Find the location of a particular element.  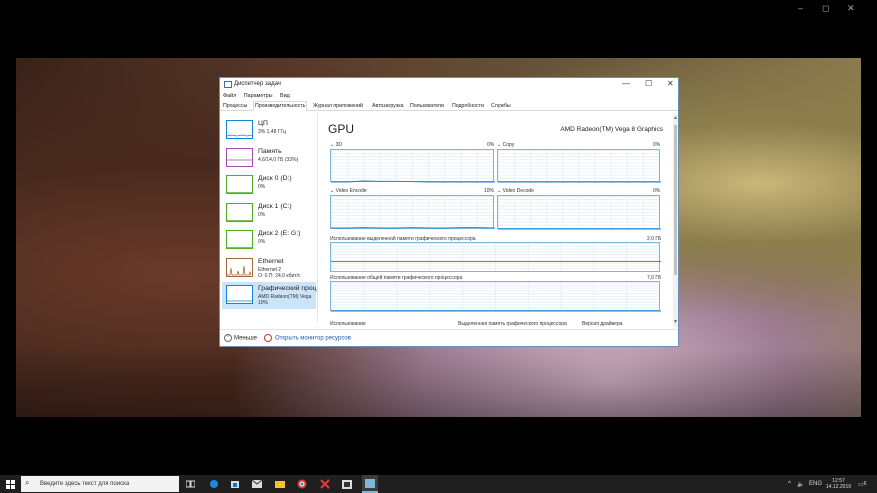

clock: 12:57 14.12.2019 is located at coordinates (838, 484).